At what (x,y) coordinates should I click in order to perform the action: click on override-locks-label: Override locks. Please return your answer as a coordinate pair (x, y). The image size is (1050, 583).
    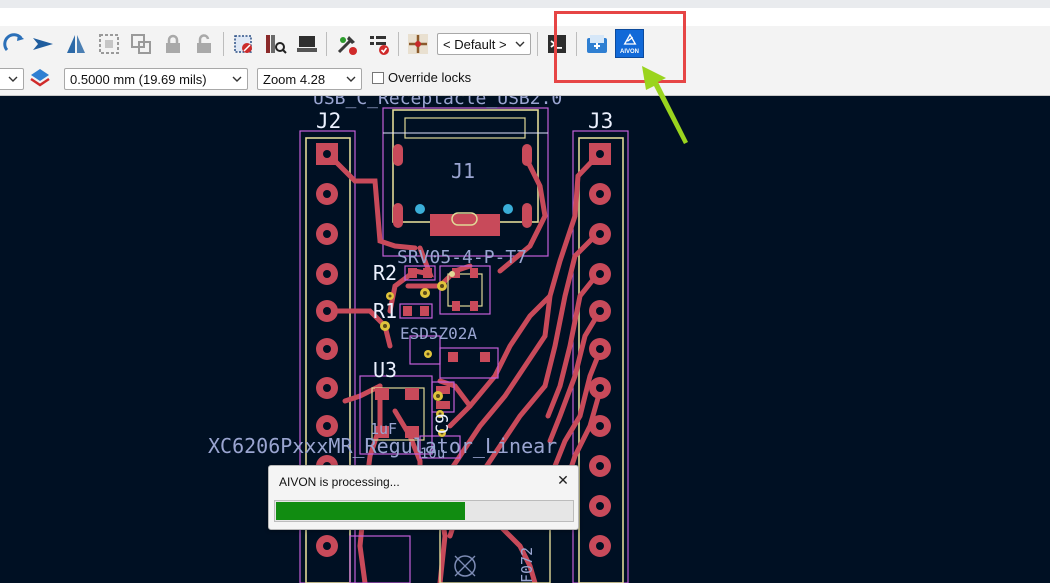
    Looking at the image, I should click on (430, 77).